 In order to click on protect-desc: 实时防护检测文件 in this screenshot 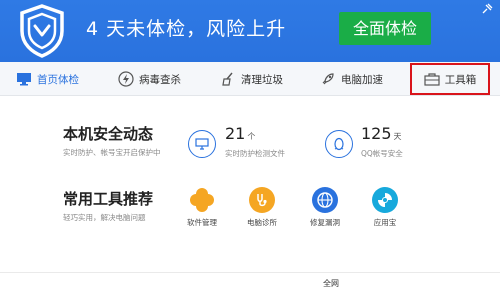, I will do `click(255, 153)`.